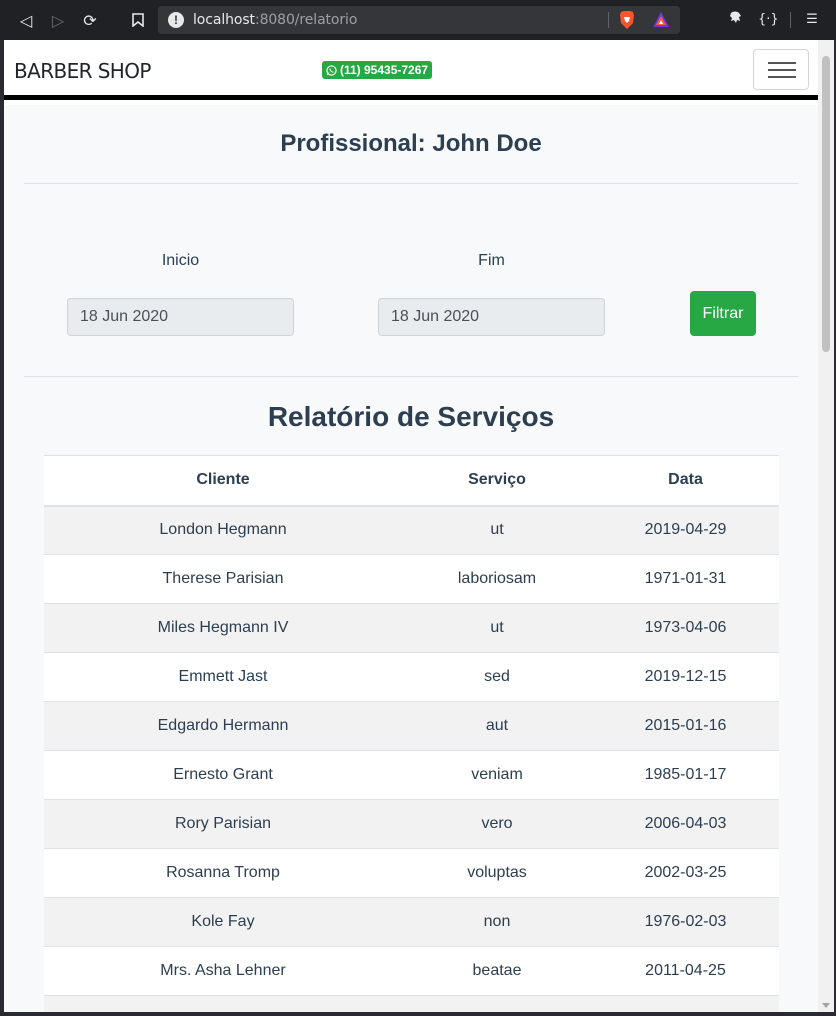 The height and width of the screenshot is (1016, 836). Describe the element at coordinates (736, 20) in the screenshot. I see `extension-icon` at that location.